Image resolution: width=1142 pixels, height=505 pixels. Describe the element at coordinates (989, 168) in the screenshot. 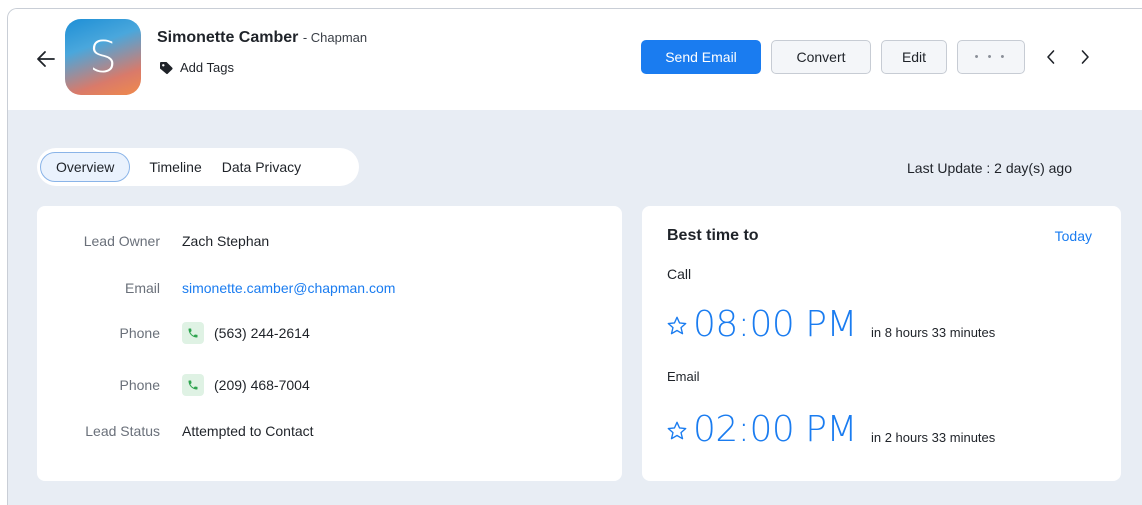

I see `last-update-text: Last Update : 2 day(s) ago` at that location.